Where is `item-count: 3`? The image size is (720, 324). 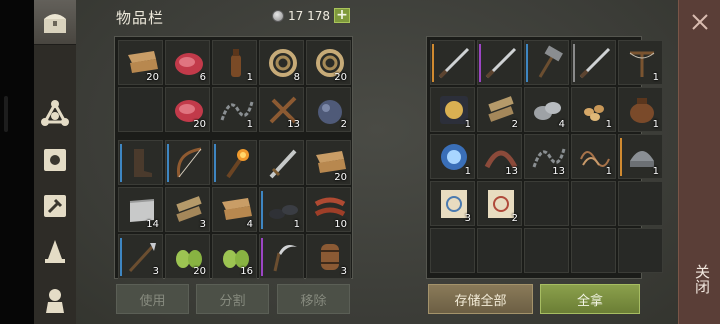 item-count: 3 is located at coordinates (343, 271).